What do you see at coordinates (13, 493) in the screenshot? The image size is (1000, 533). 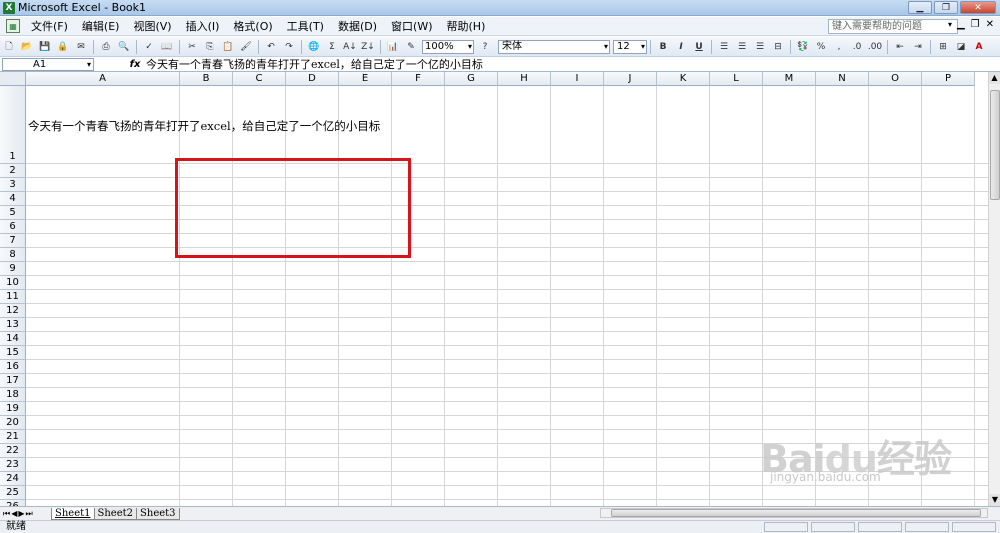 I see `row-header-25: 25` at bounding box center [13, 493].